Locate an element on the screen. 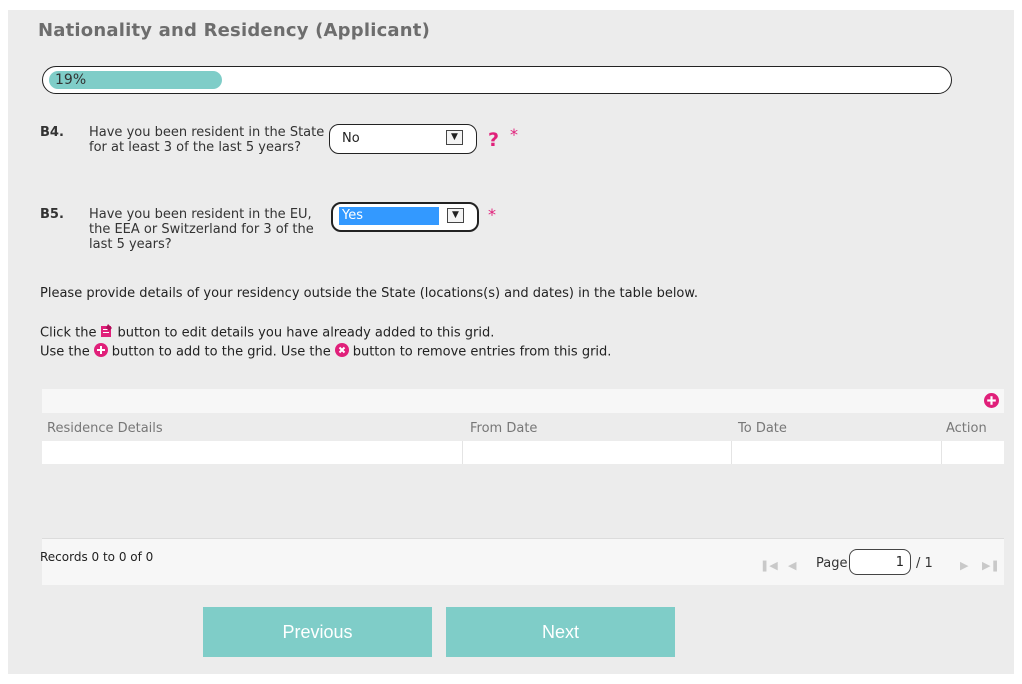  remove-icon is located at coordinates (341, 352).